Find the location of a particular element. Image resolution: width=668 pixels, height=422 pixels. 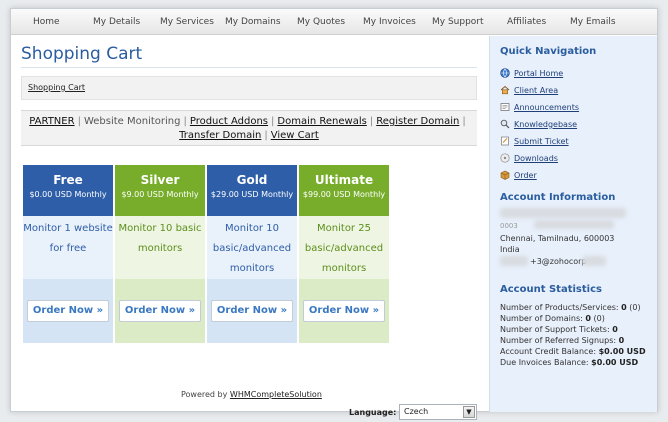

stat-domains: Number of Domains: 0 (0) is located at coordinates (552, 318).